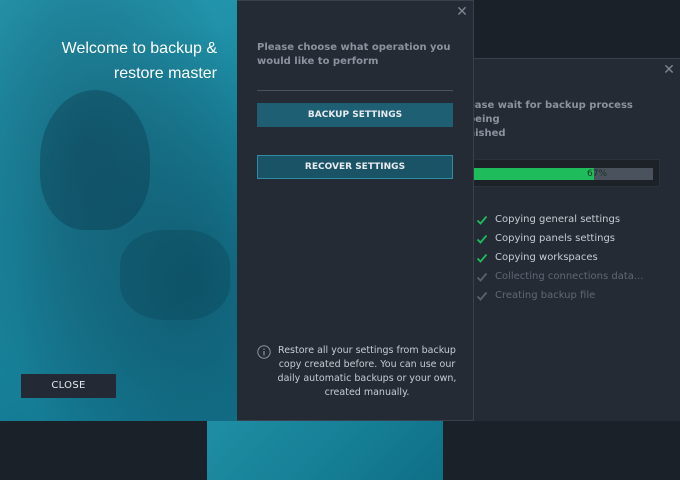 The width and height of the screenshot is (680, 480). I want to click on progress-title-line1: ease wait for backup process being, so click(550, 112).